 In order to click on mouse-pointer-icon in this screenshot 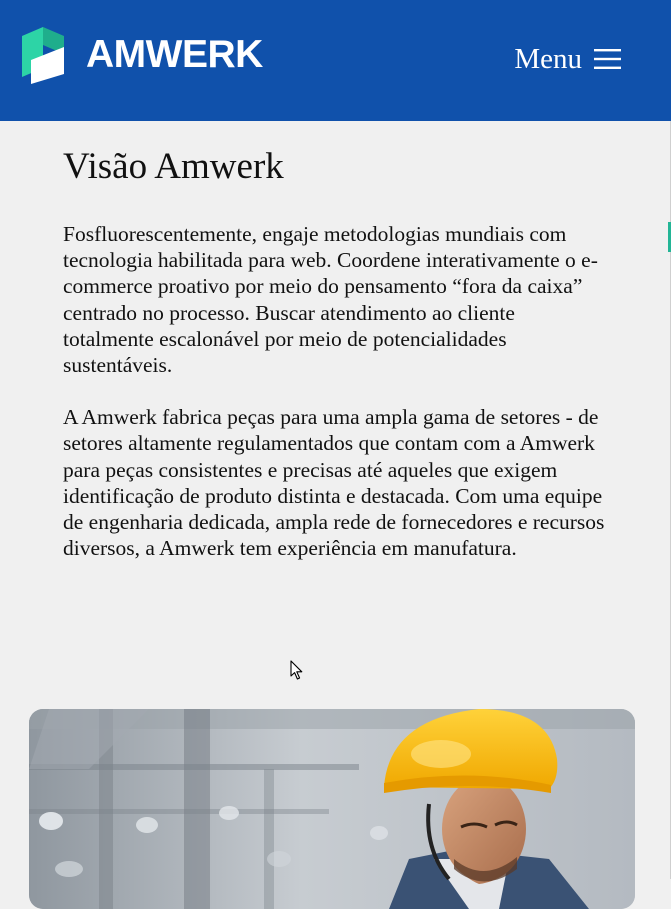, I will do `click(296, 670)`.